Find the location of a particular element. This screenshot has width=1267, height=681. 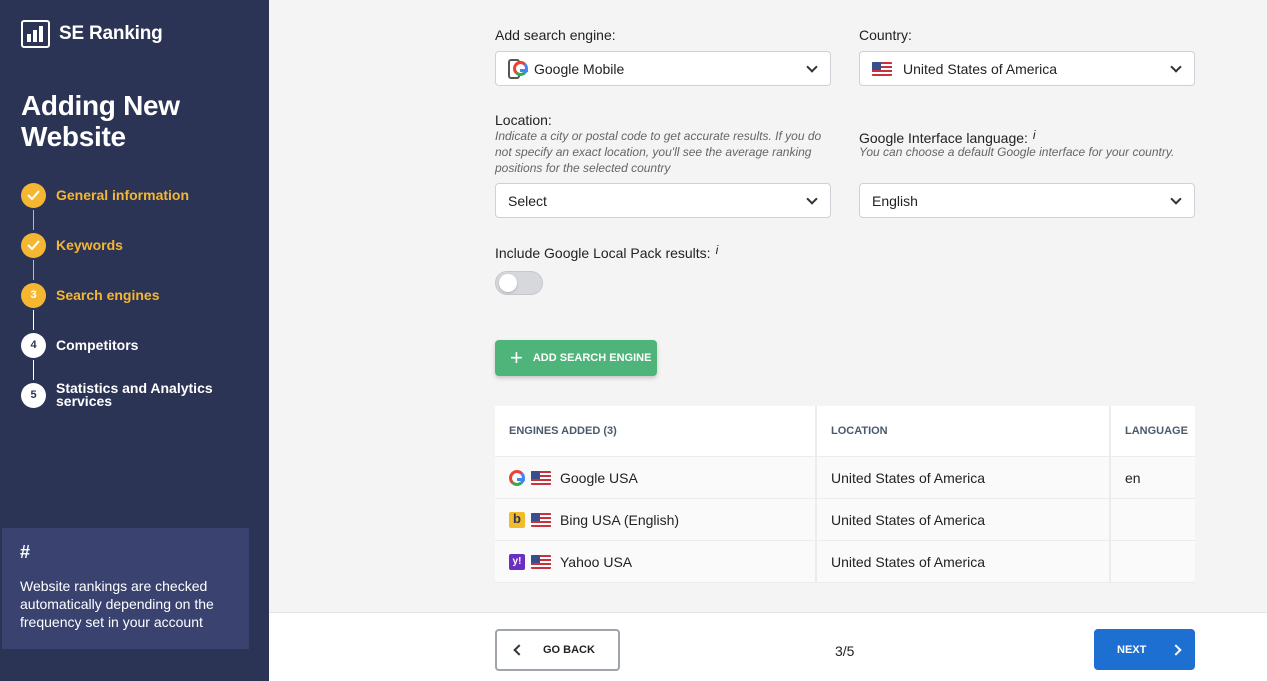

engine-cell: y! Yahoo USA is located at coordinates (656, 561).